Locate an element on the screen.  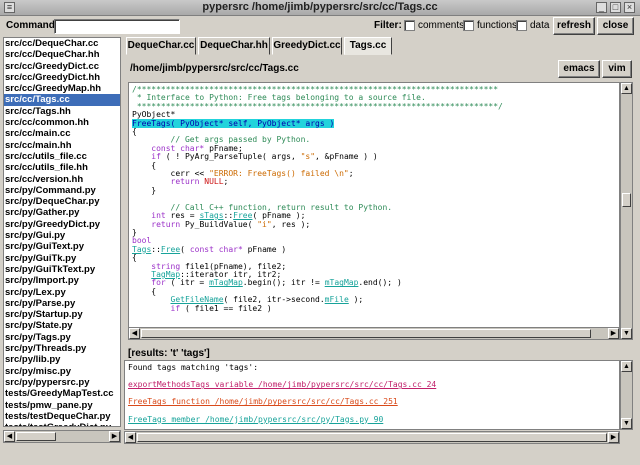
file-list-item: tests/pmw_pane.py is located at coordinates (62, 405).